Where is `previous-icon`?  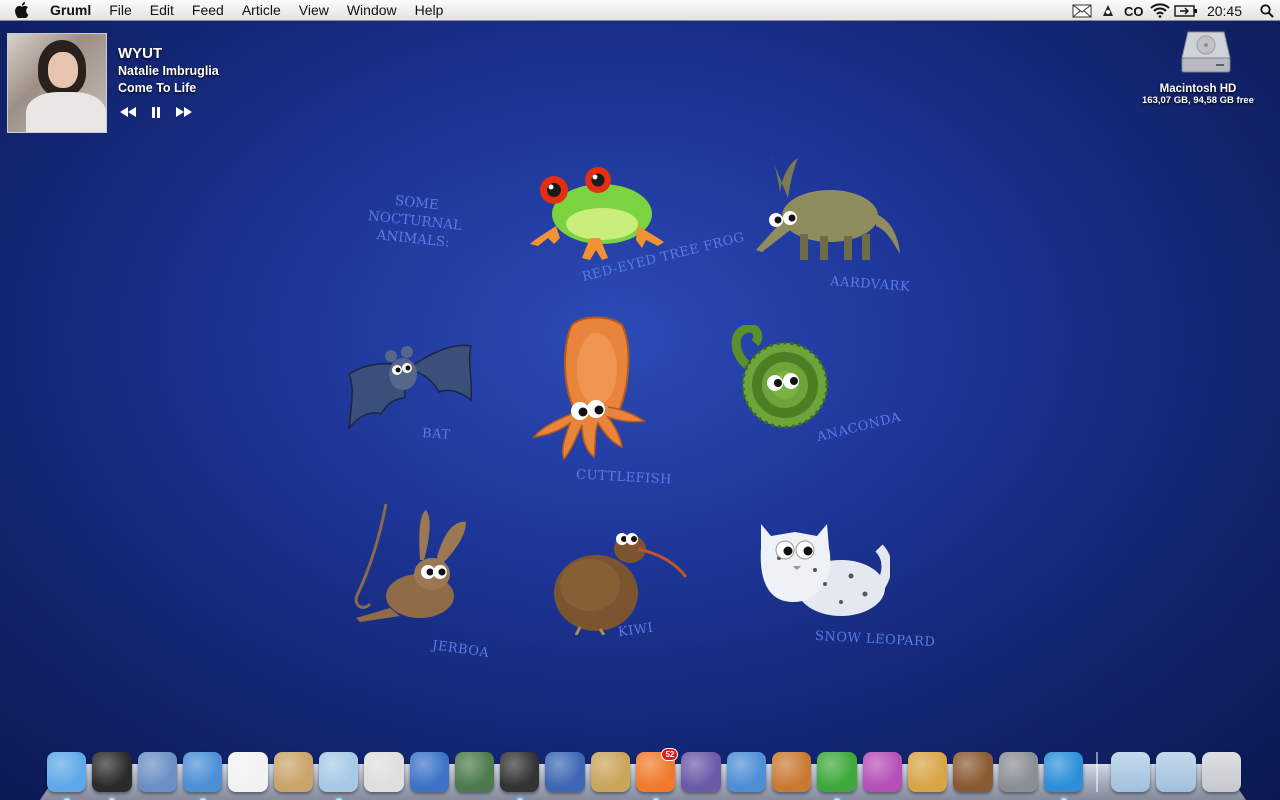 previous-icon is located at coordinates (128, 112).